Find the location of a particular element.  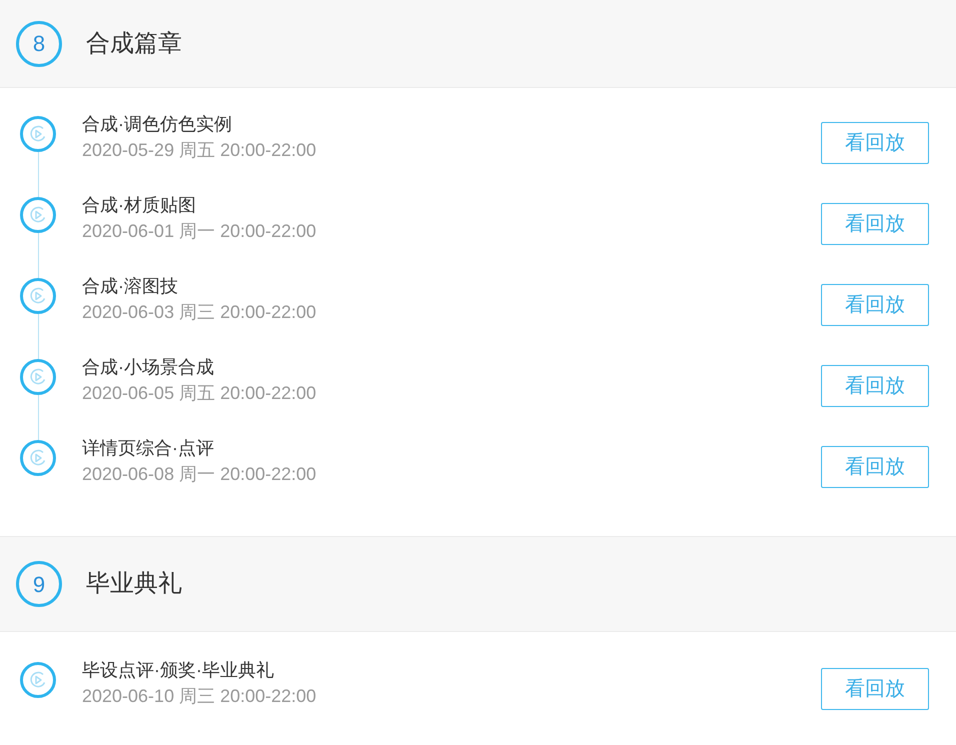

lesson-title: 毕设点评·颁奖·毕业典礼 is located at coordinates (178, 670).